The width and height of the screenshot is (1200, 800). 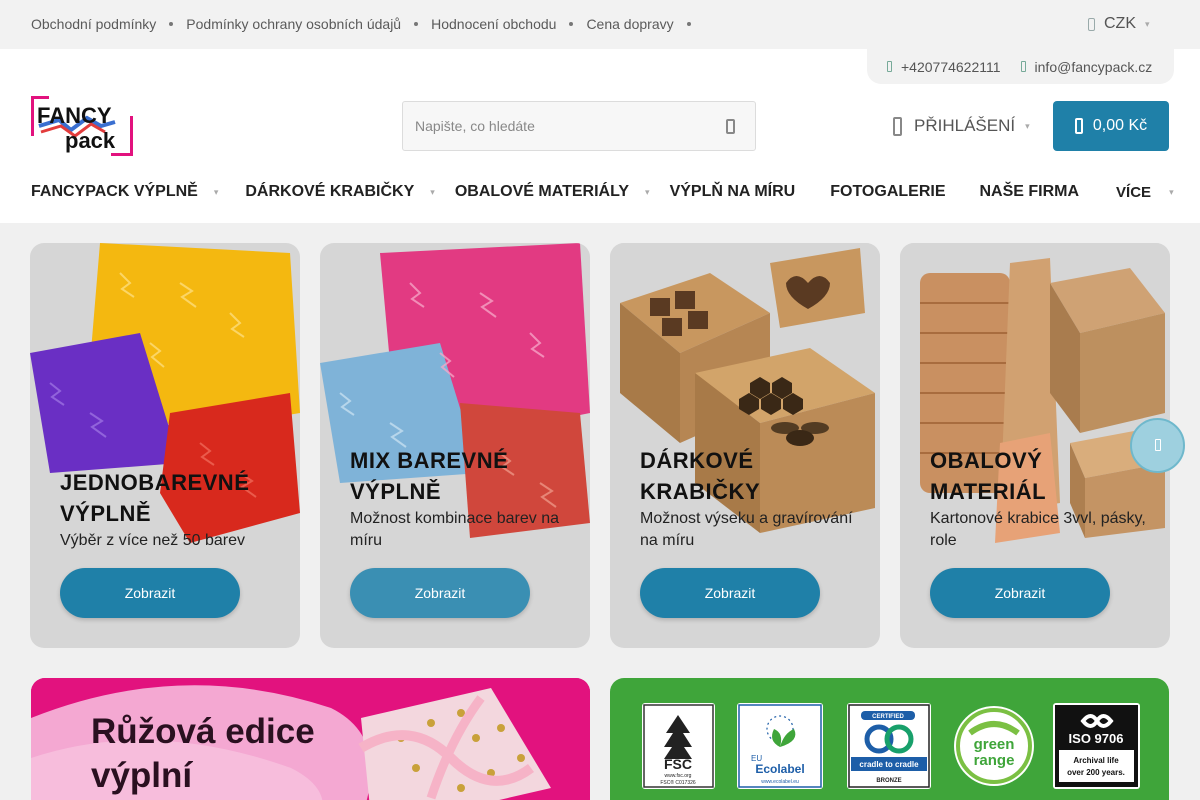 I want to click on currency-selector: CZK ▾, so click(x=1119, y=24).